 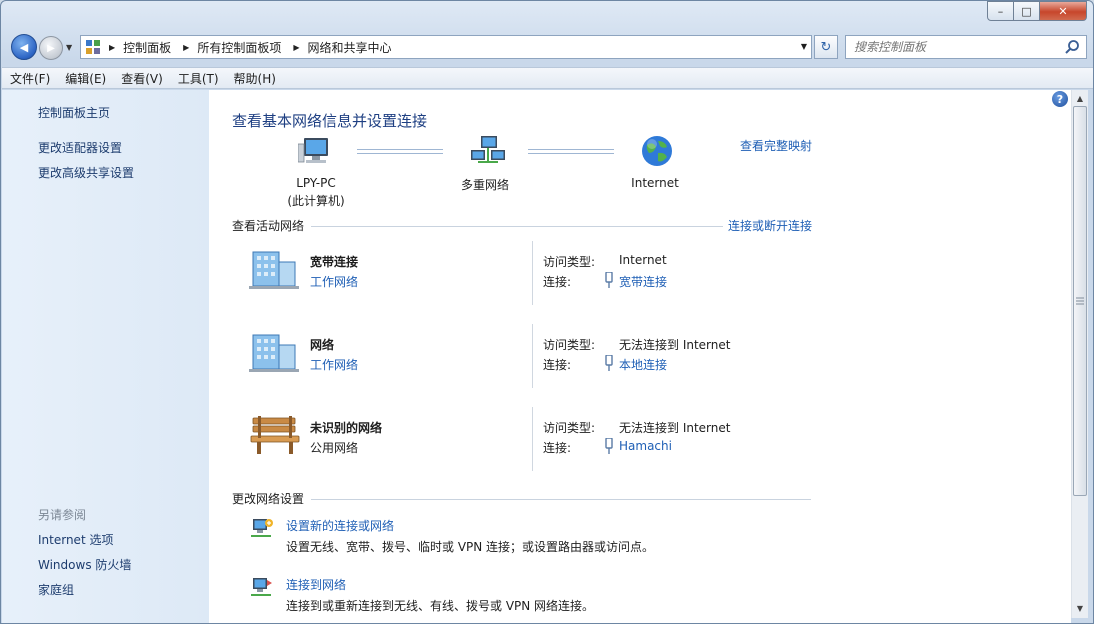 I want to click on connect-network-description: 连接到或重新连接到无线、有线、拨号或 VPN 网络连接。, so click(x=440, y=606).